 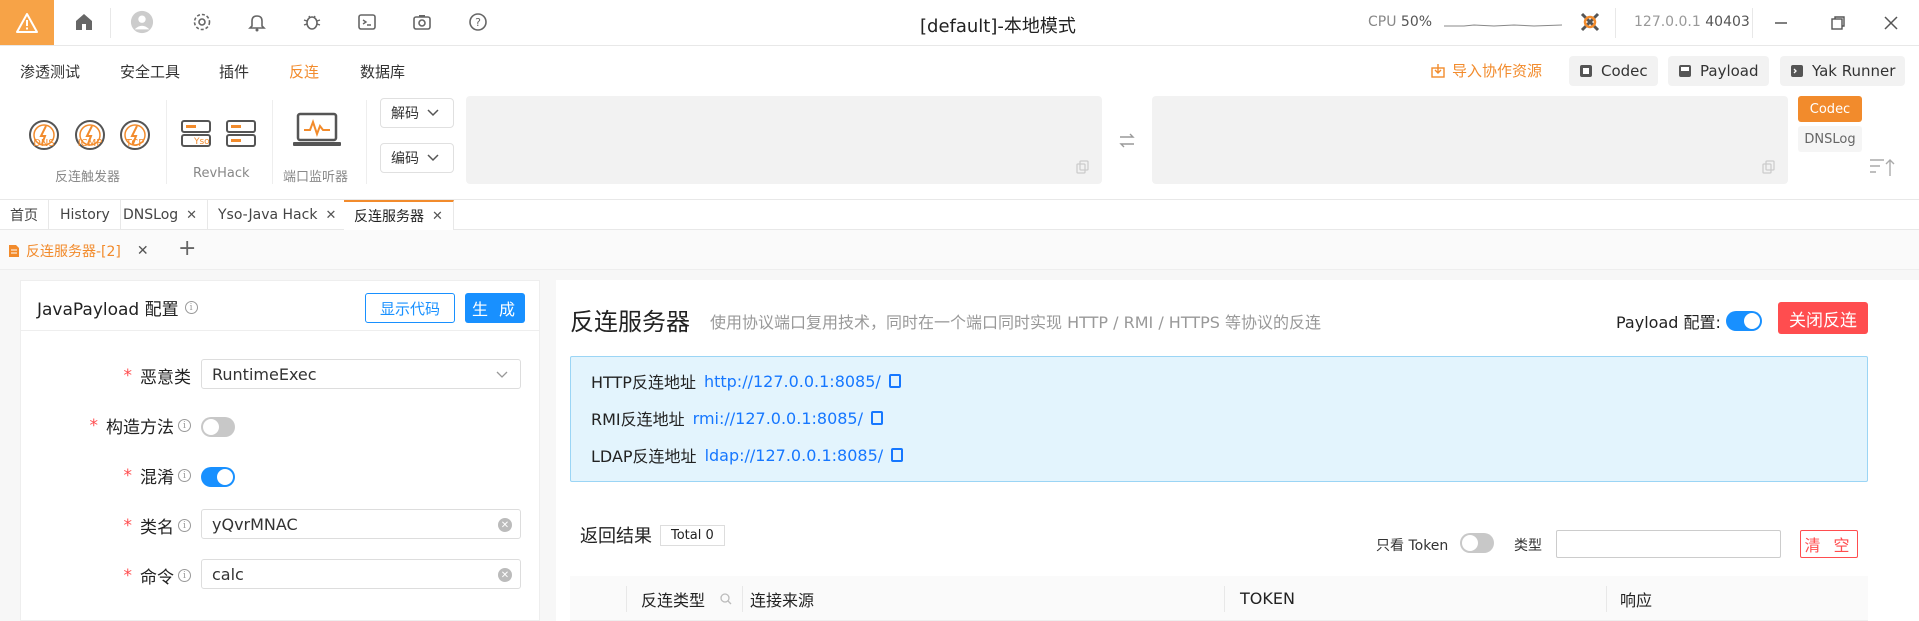 I want to click on import-resources-link: 导入协作资源, so click(x=1486, y=70).